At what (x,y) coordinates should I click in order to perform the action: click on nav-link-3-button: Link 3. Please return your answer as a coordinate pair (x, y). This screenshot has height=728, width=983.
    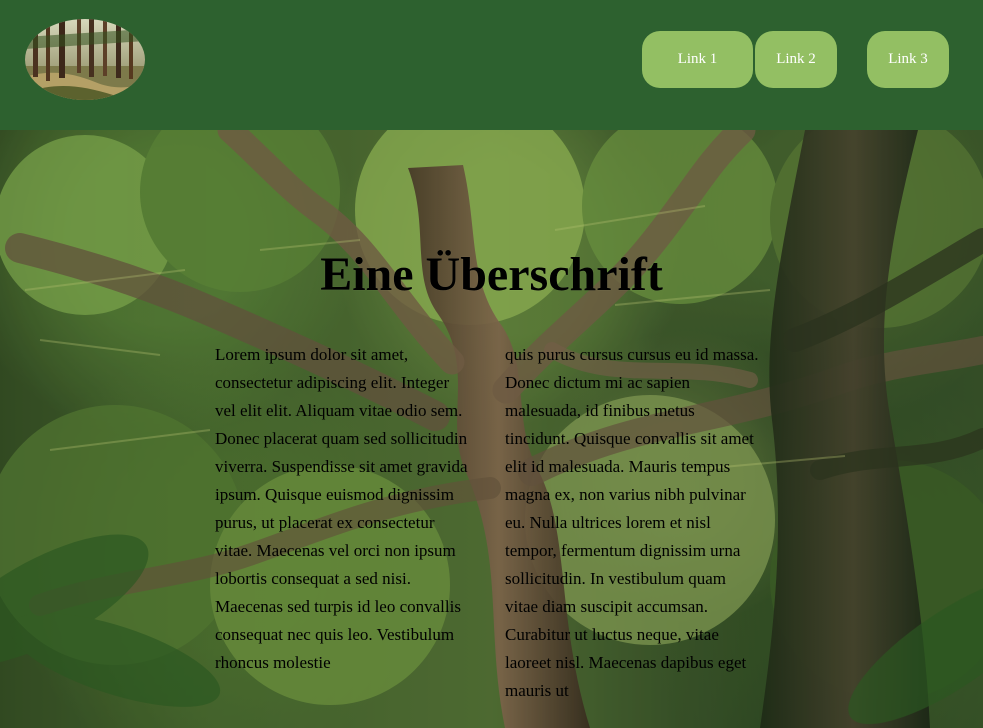
    Looking at the image, I should click on (908, 59).